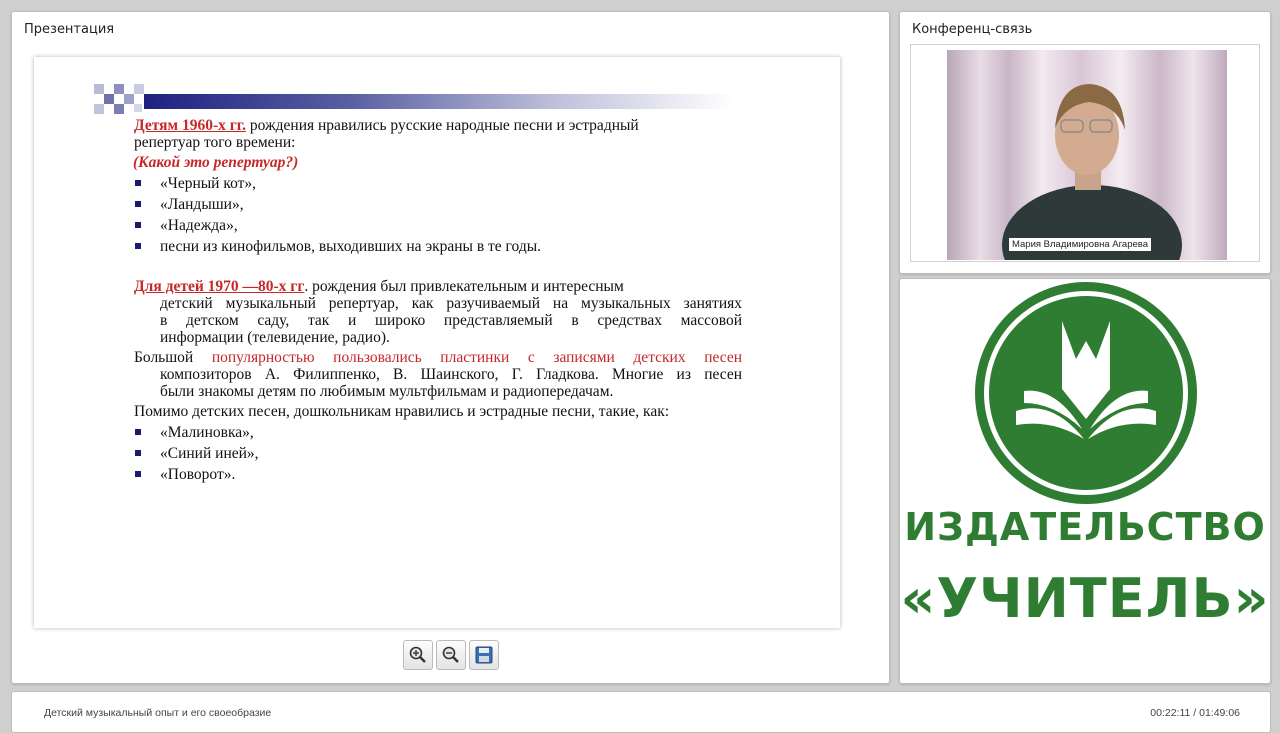 The image size is (1280, 733). I want to click on webcam-video: Мария Владимировна Агарева, so click(1085, 153).